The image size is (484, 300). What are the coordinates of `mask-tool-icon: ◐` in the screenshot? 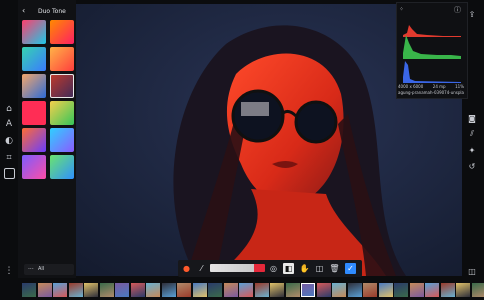 It's located at (9, 141).